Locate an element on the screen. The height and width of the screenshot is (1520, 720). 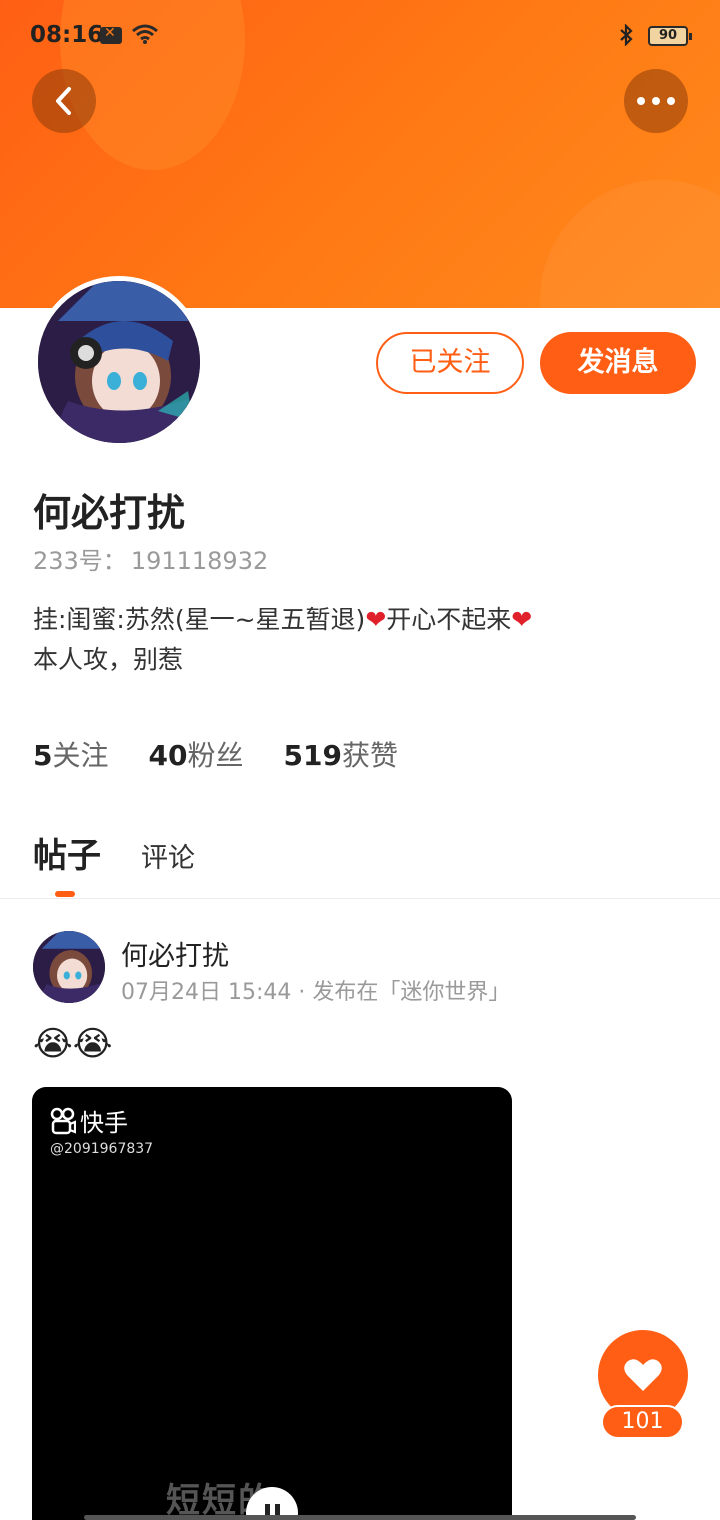
post-author-avatar is located at coordinates (69, 967).